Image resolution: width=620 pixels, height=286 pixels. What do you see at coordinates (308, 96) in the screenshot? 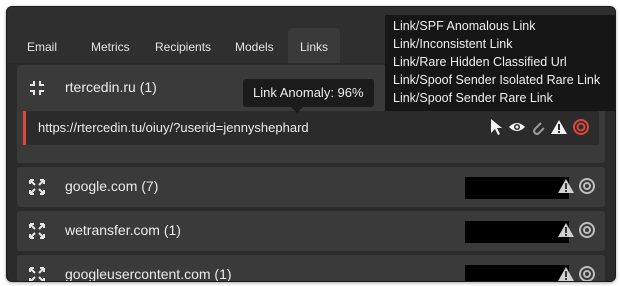
I see `link-anomaly-tooltip: Link Anomaly: 96%` at bounding box center [308, 96].